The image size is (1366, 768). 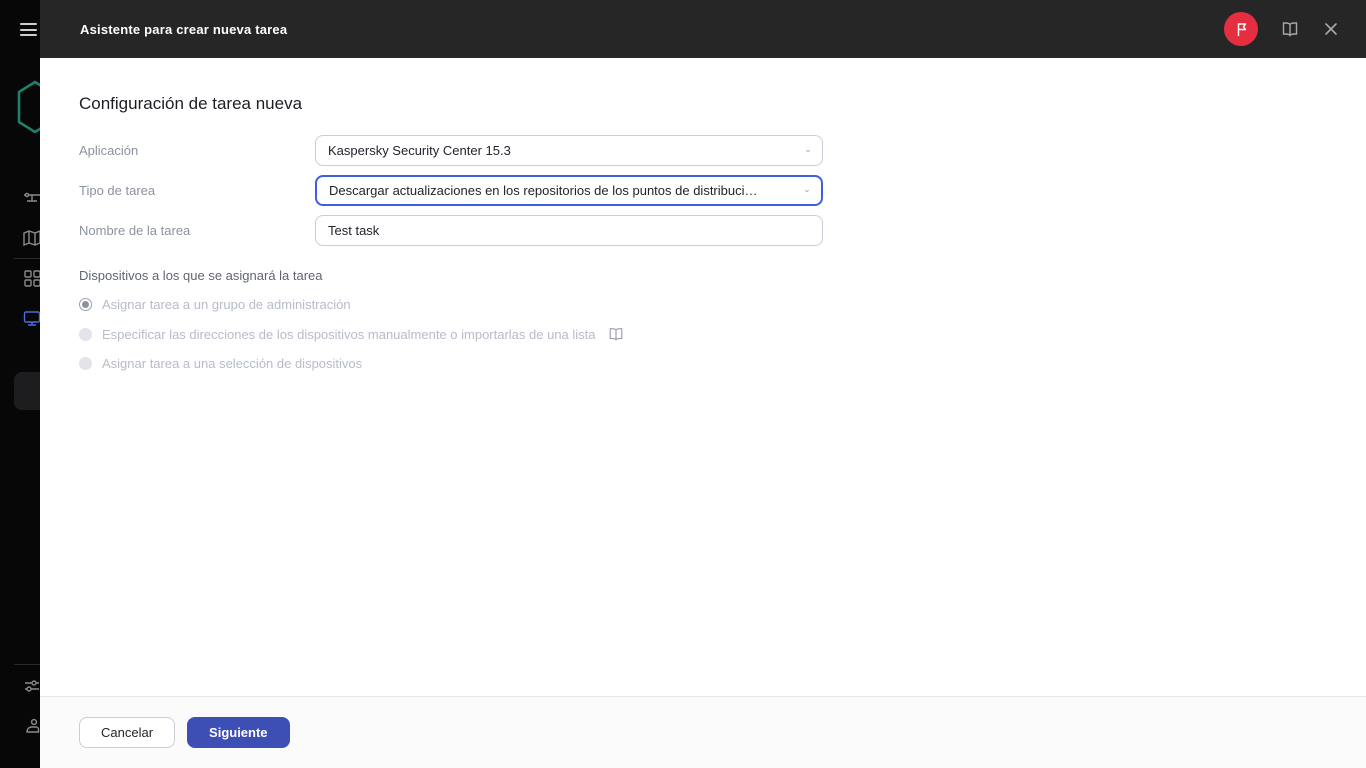 What do you see at coordinates (569, 230) in the screenshot?
I see `task-name-input` at bounding box center [569, 230].